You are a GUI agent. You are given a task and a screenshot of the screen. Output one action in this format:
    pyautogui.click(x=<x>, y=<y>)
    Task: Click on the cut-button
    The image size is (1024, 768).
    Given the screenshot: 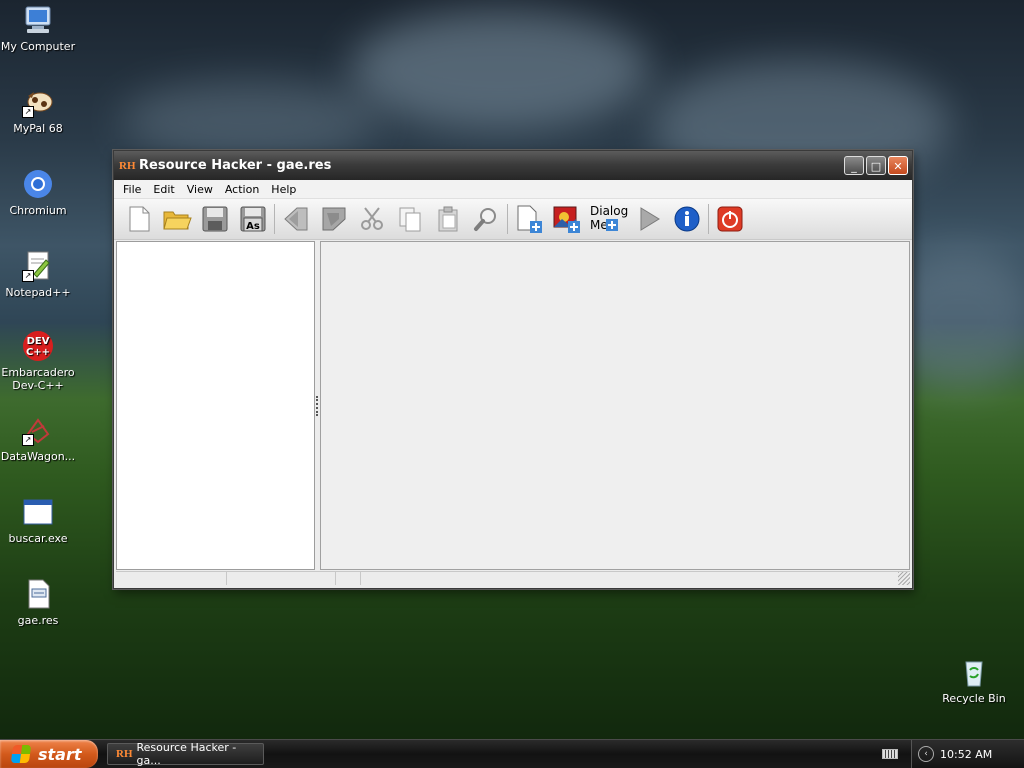 What is the action you would take?
    pyautogui.click(x=372, y=219)
    